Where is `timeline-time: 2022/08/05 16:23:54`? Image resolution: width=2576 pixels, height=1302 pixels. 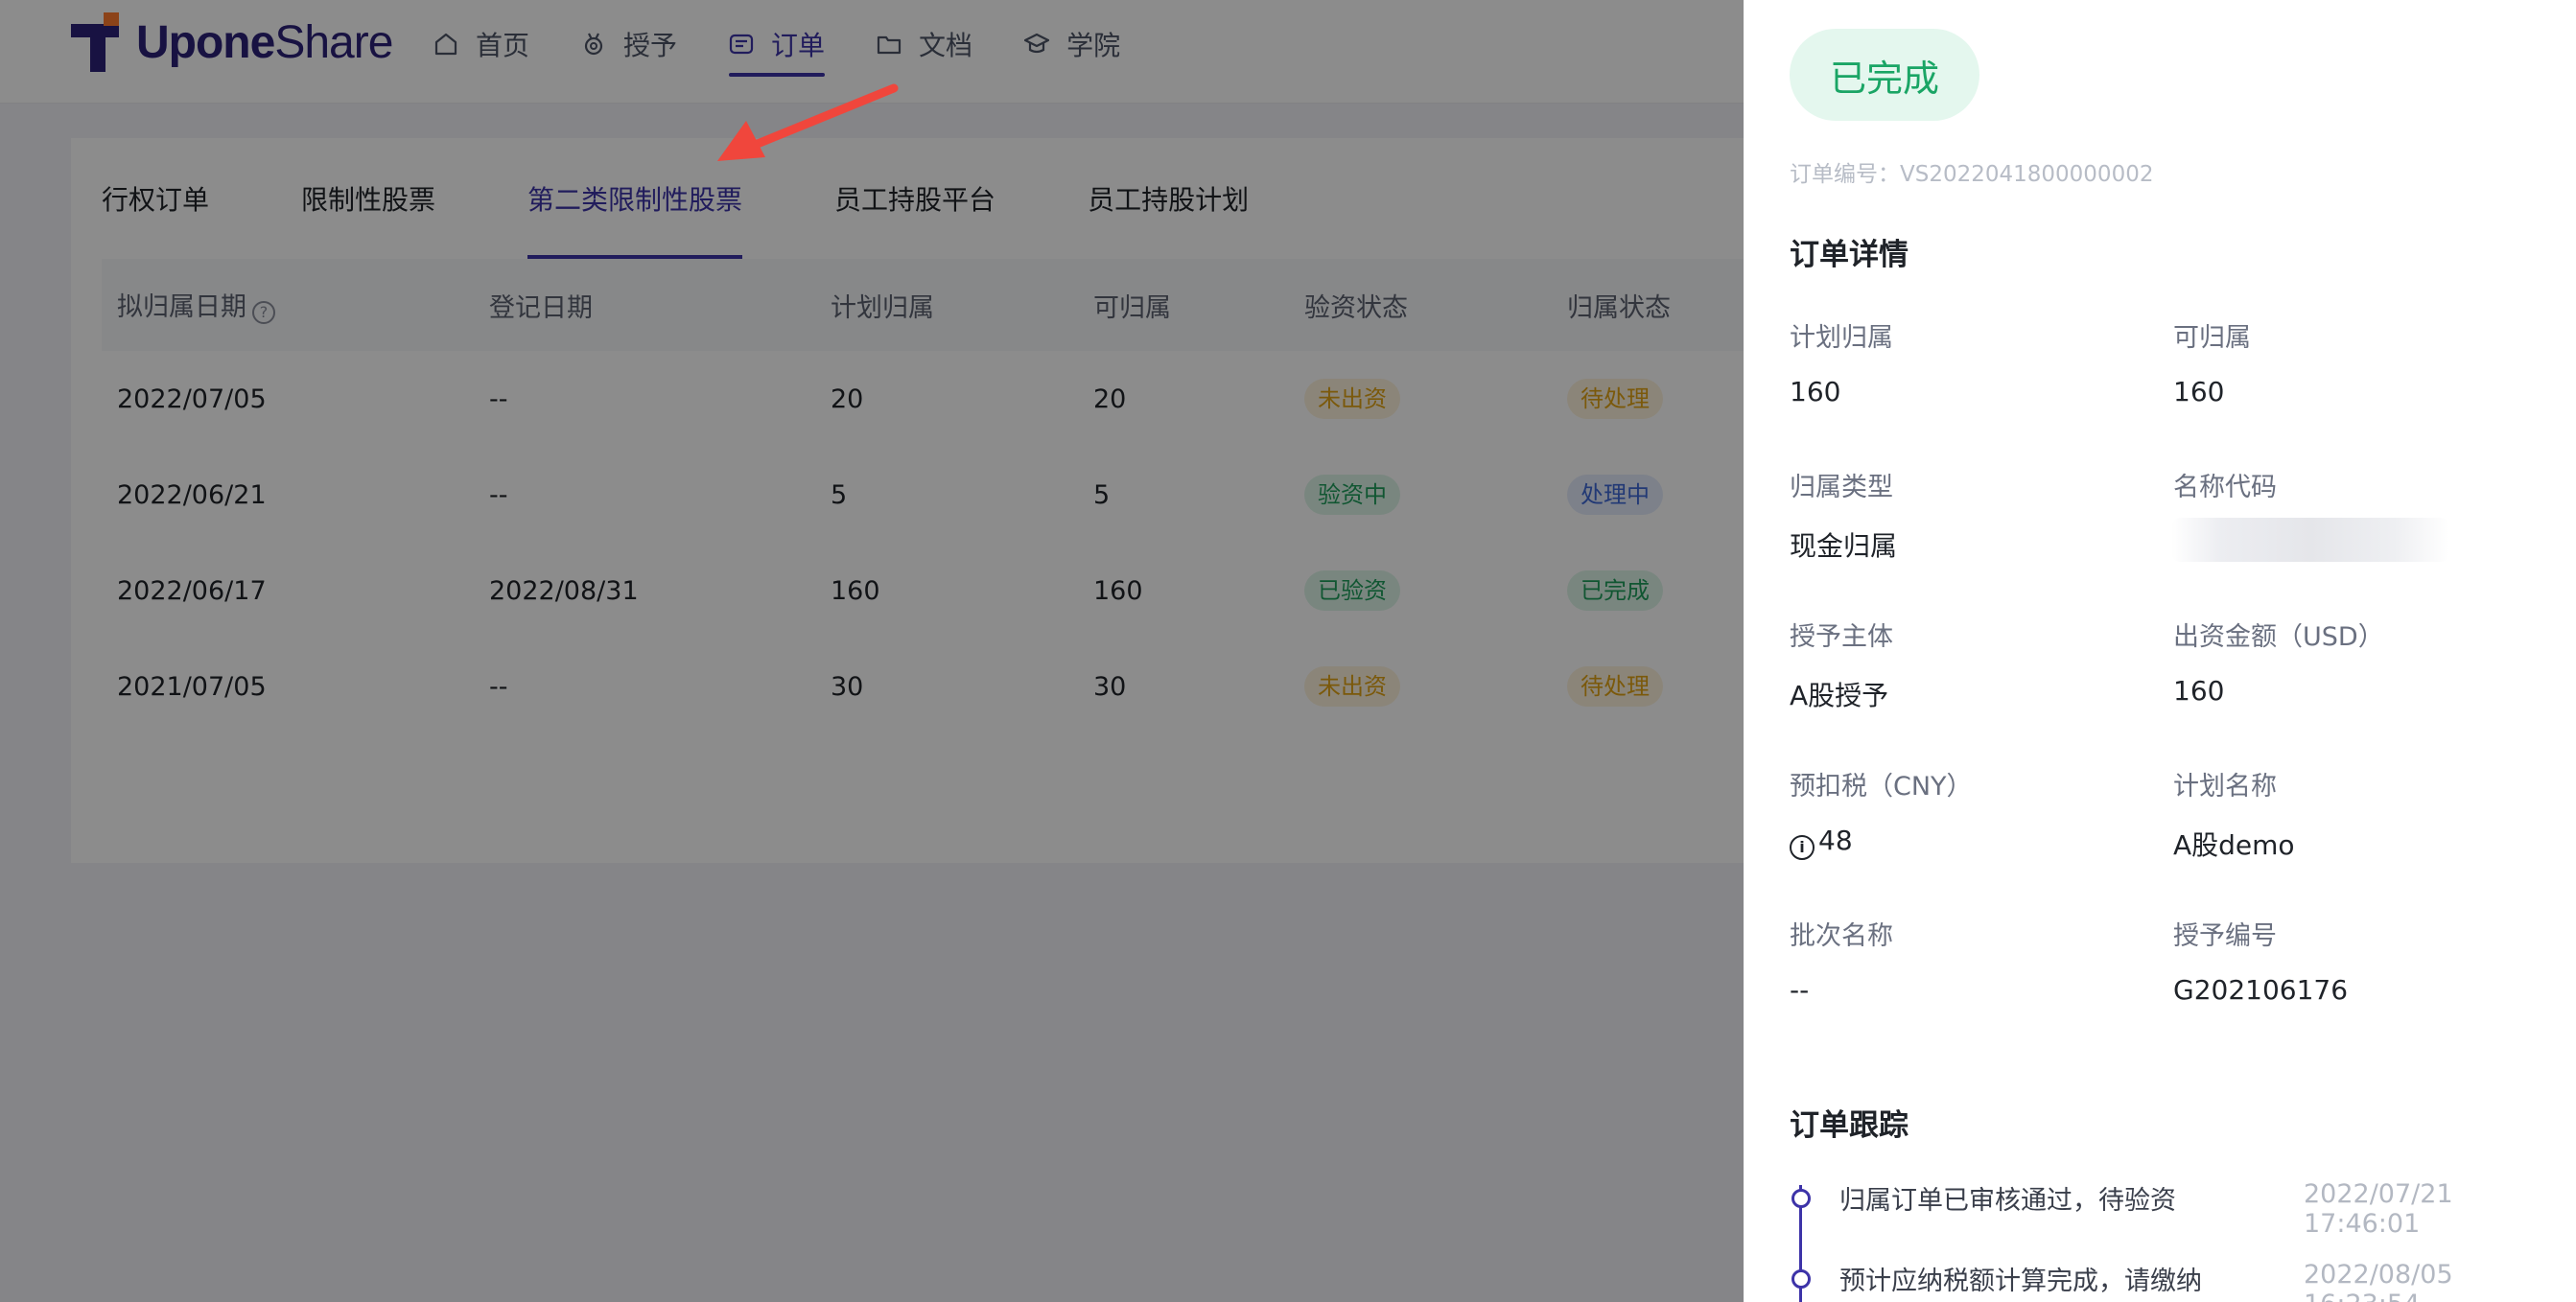
timeline-time: 2022/08/05 16:23:54 is located at coordinates (2378, 1281).